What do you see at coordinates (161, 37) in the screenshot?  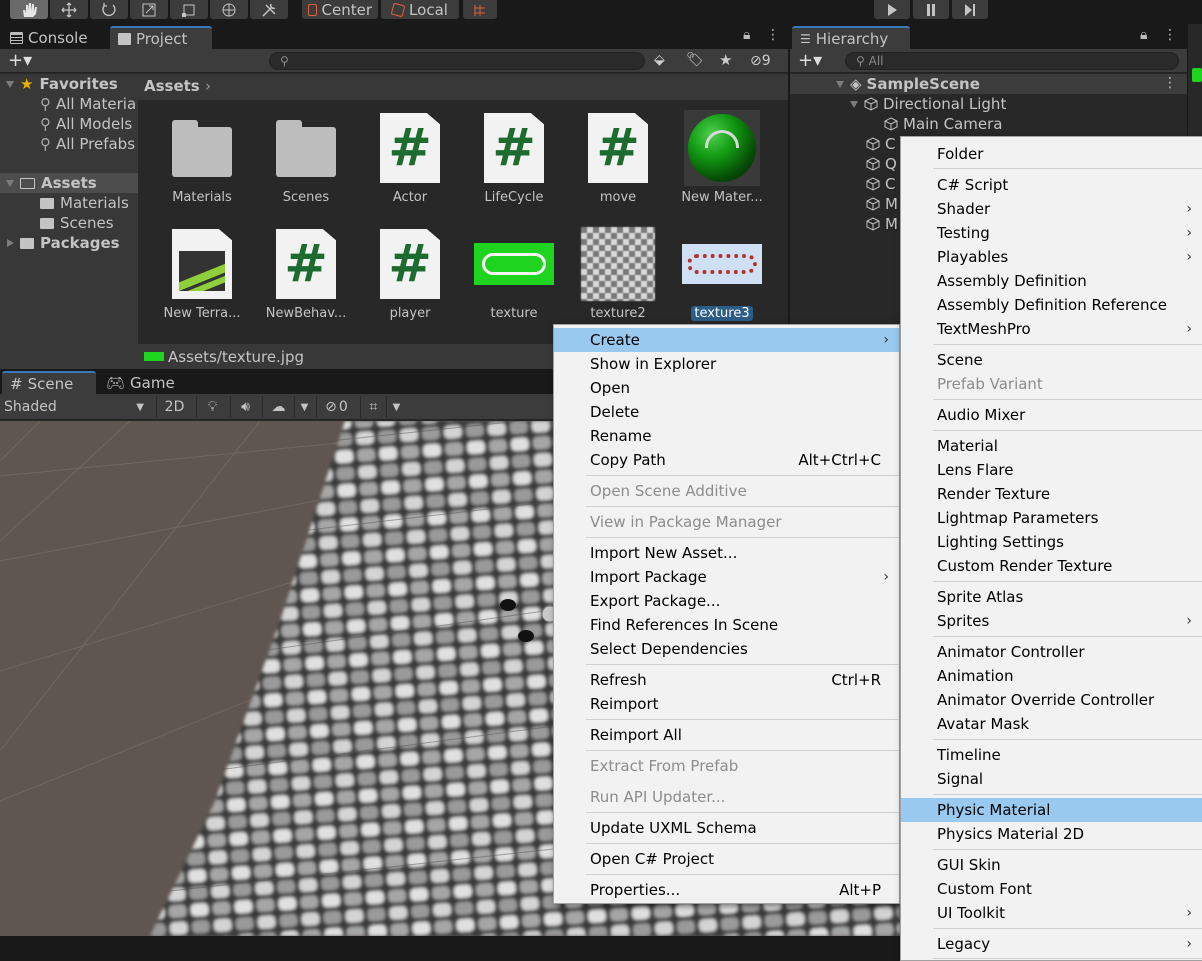 I see `tab-project: Project` at bounding box center [161, 37].